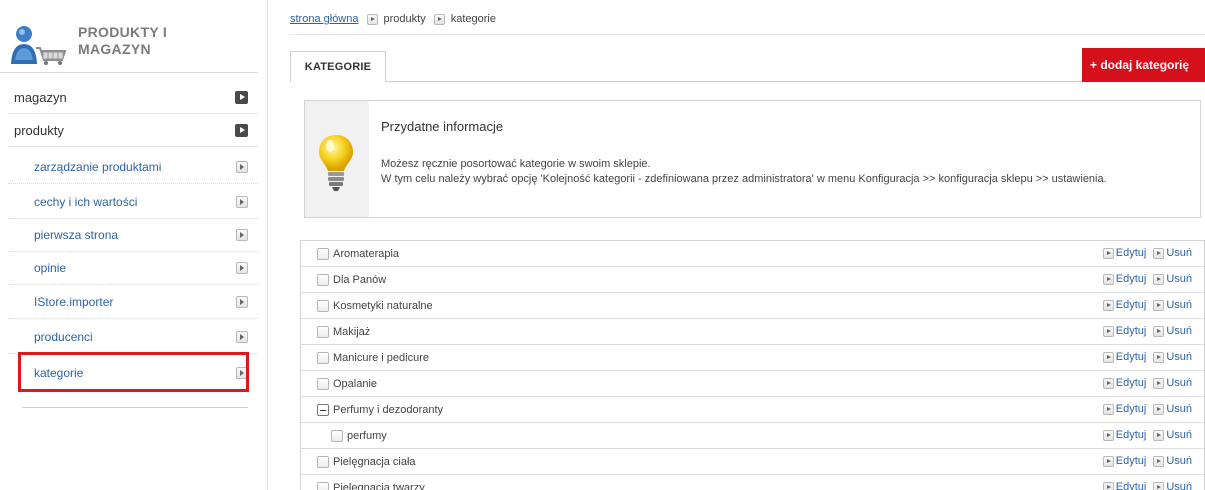 Image resolution: width=1205 pixels, height=490 pixels. Describe the element at coordinates (442, 126) in the screenshot. I see `info-title: Przydatne informacje` at that location.